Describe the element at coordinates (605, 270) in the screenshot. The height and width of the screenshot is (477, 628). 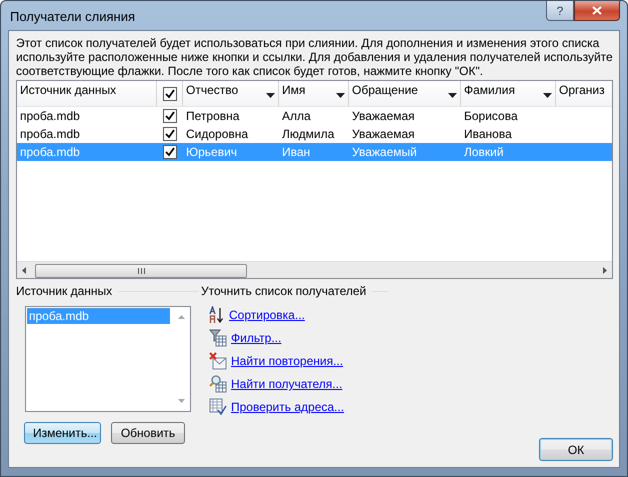
I see `scroll-right-icon` at that location.